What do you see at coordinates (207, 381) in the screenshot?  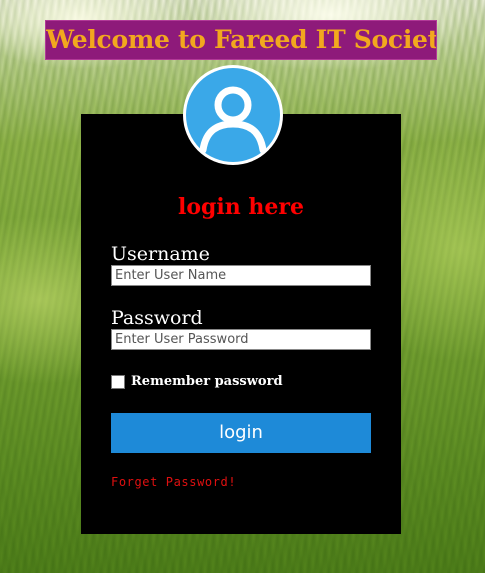 I see `remember-password-label: Remember password` at bounding box center [207, 381].